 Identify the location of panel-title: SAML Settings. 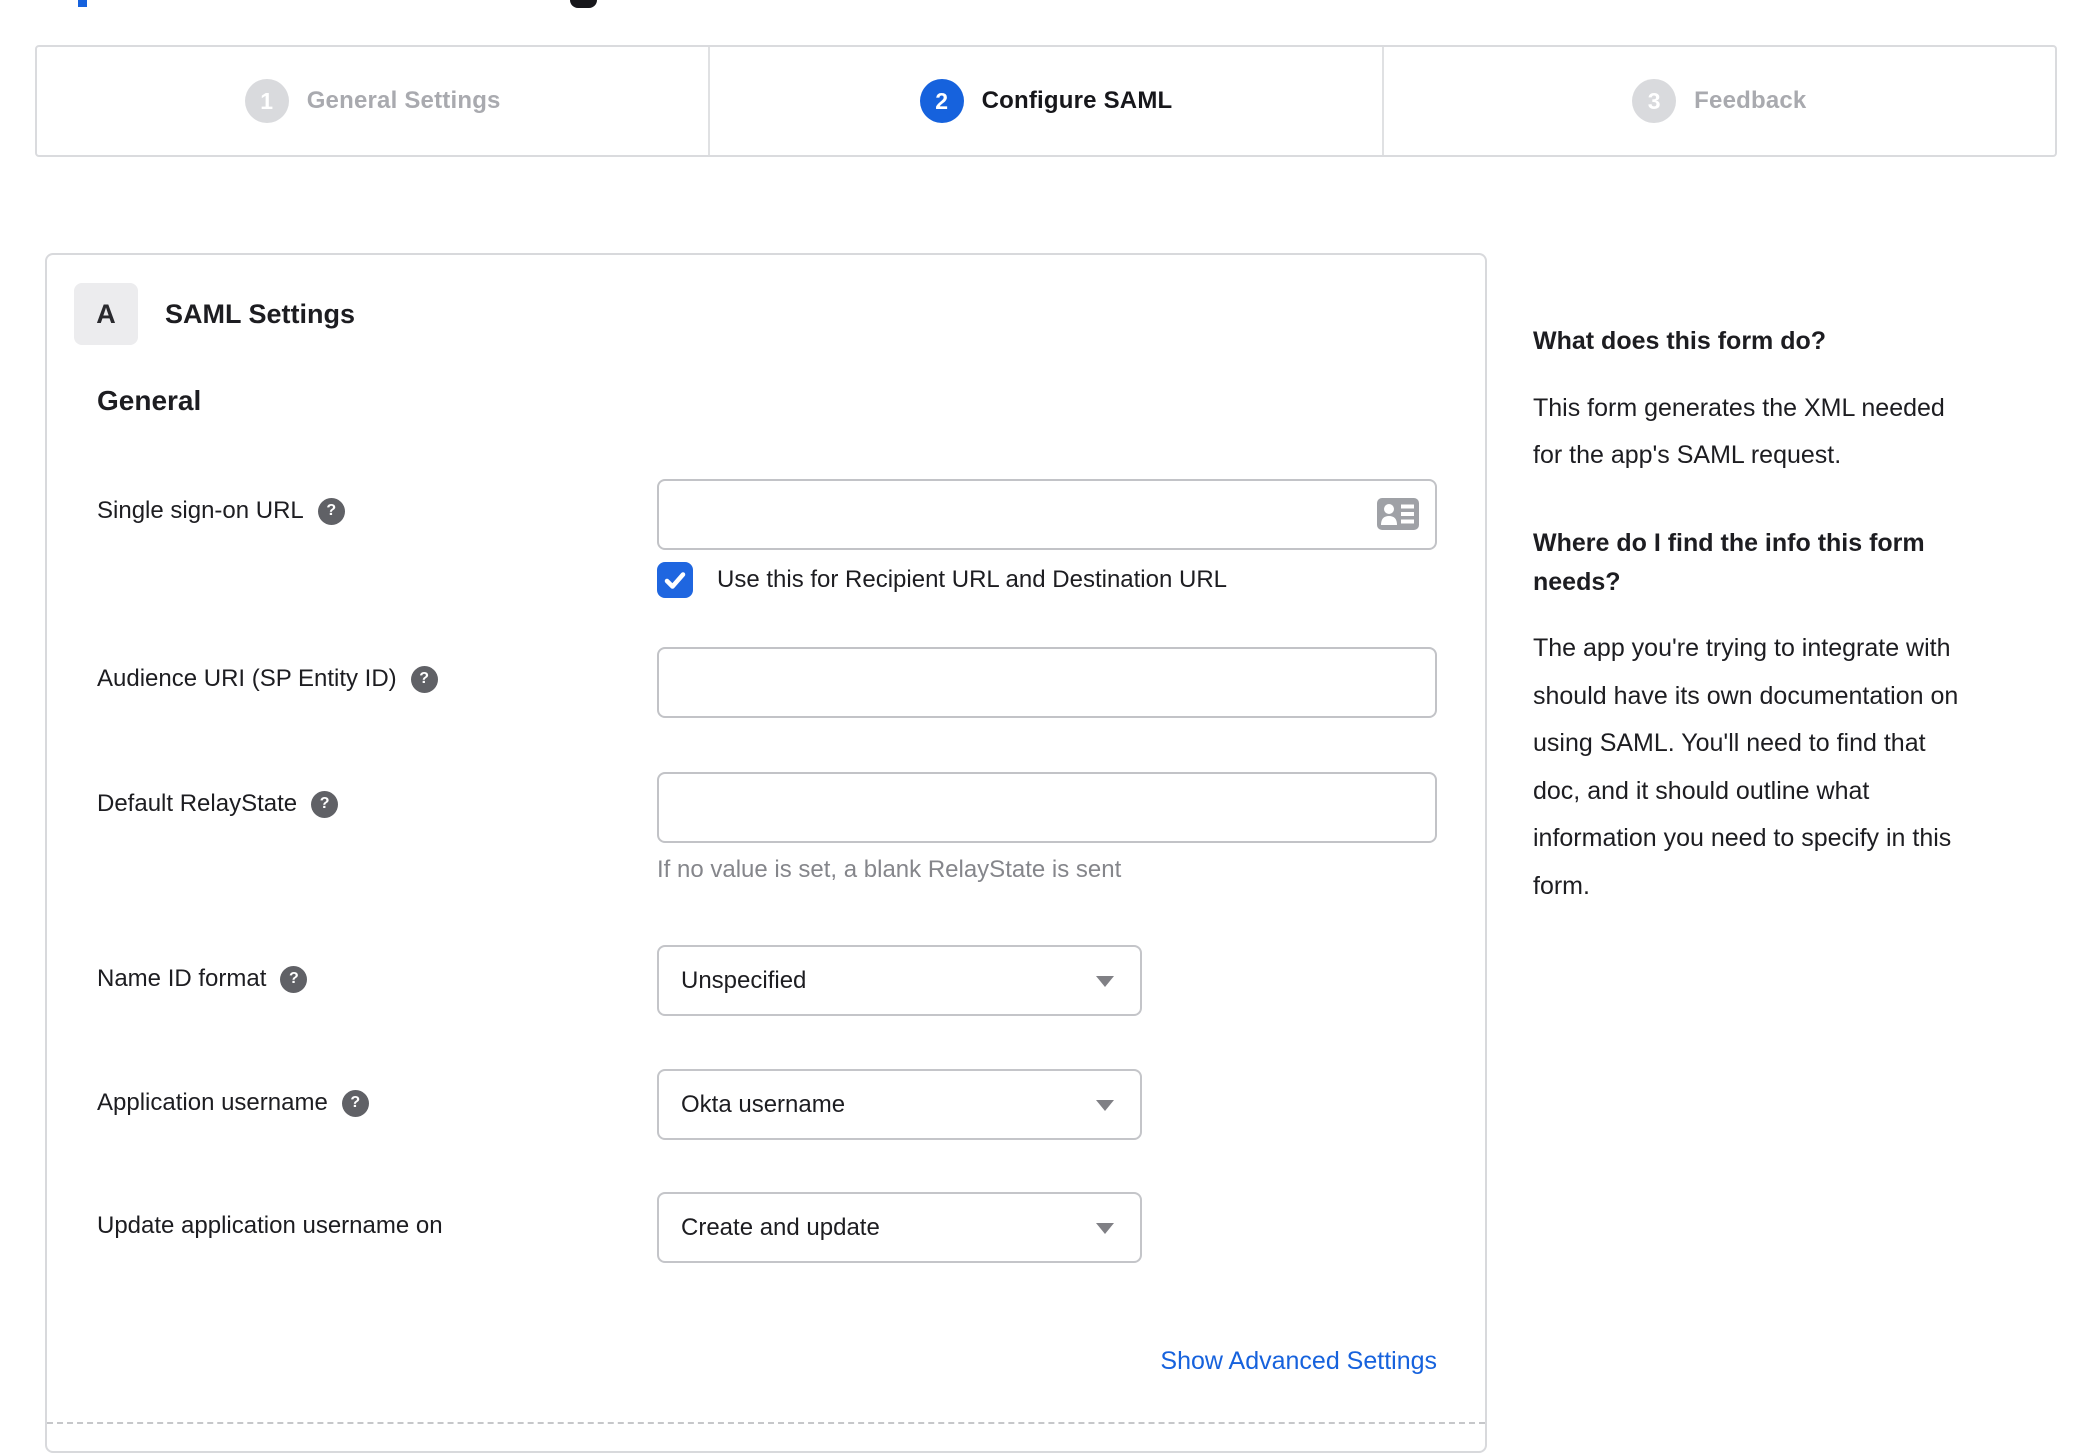
(260, 314).